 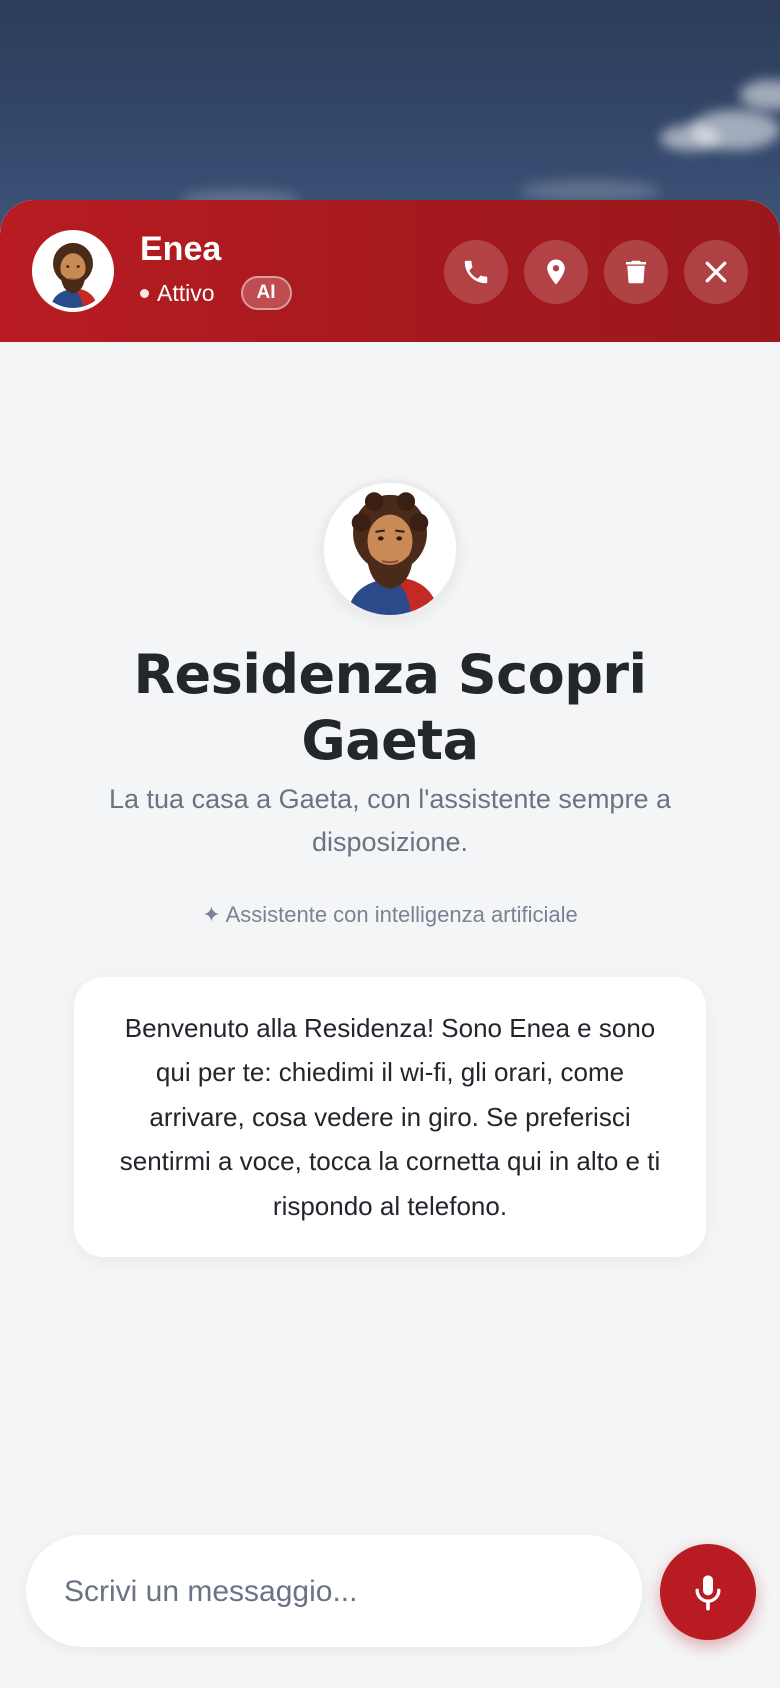 What do you see at coordinates (390, 707) in the screenshot?
I see `page-title: Residenza Scopri Gaeta` at bounding box center [390, 707].